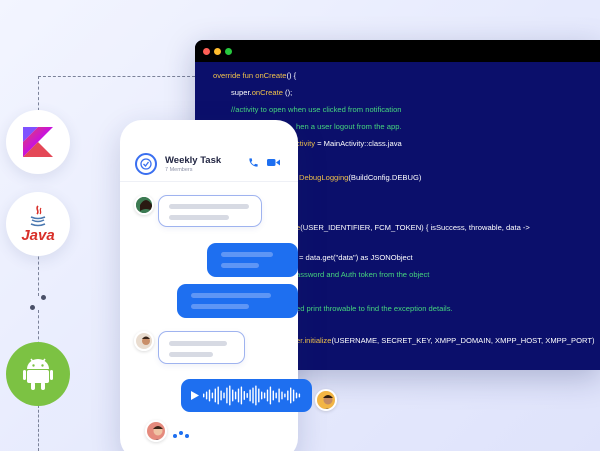  What do you see at coordinates (195, 395) in the screenshot?
I see `play-icon` at bounding box center [195, 395].